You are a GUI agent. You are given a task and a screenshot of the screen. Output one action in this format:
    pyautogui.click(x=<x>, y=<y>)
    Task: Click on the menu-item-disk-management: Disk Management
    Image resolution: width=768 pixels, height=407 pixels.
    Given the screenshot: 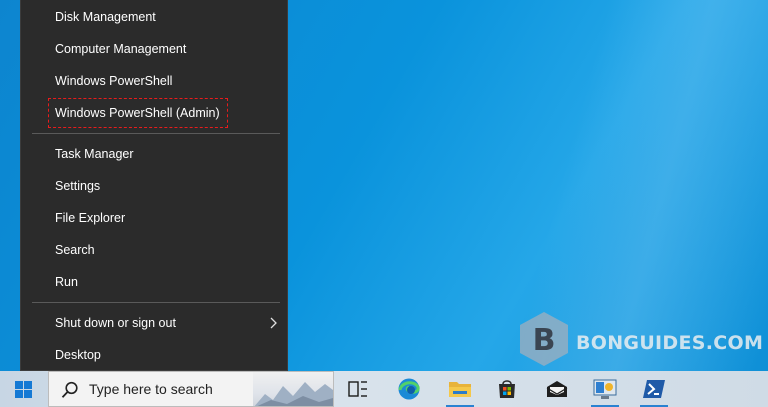 What is the action you would take?
    pyautogui.click(x=154, y=17)
    